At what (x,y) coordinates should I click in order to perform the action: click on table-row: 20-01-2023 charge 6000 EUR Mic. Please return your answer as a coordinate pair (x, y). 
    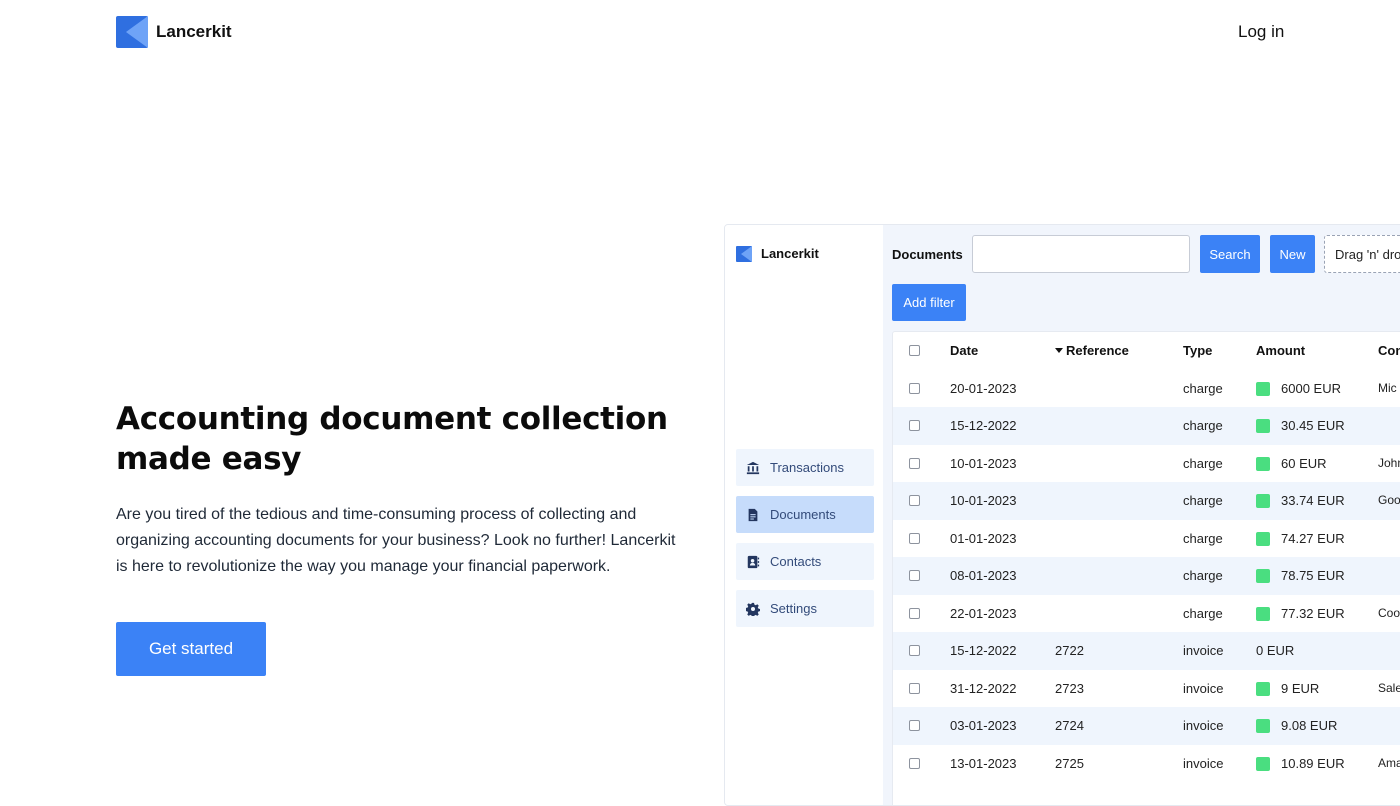
    Looking at the image, I should click on (1146, 389).